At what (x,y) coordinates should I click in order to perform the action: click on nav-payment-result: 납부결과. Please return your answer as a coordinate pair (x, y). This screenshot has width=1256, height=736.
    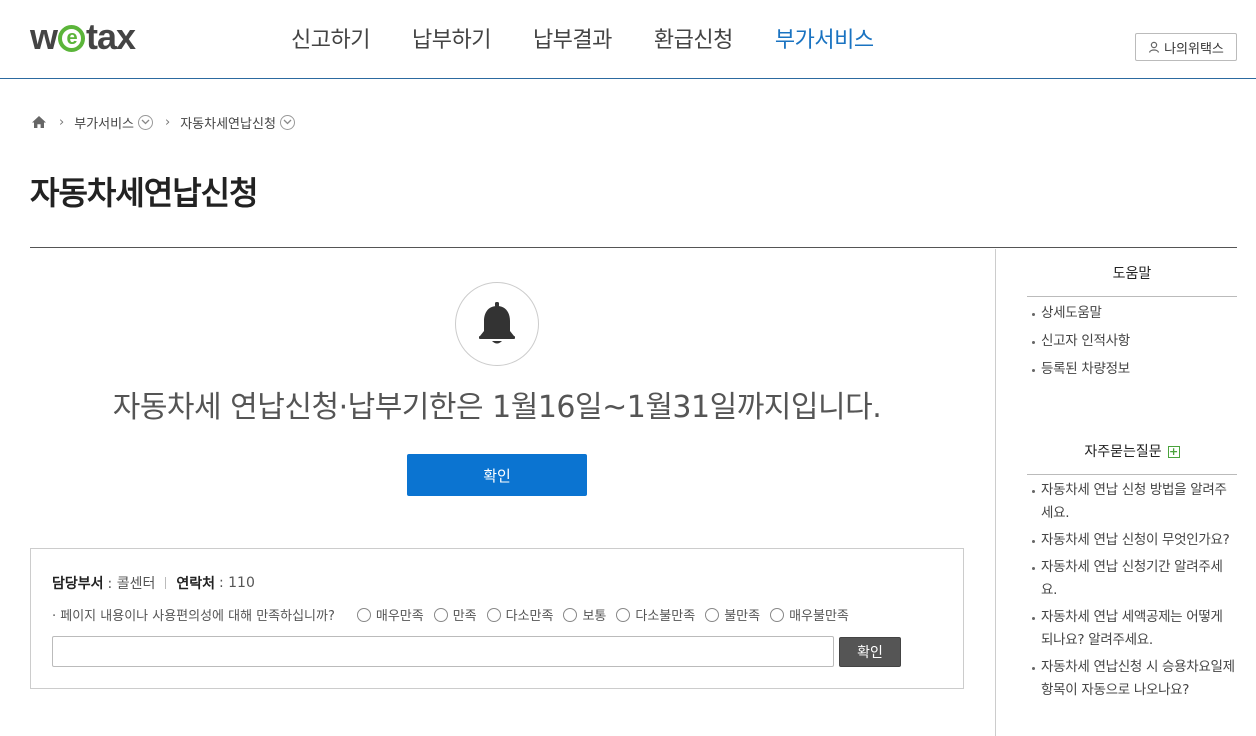
    Looking at the image, I should click on (572, 38).